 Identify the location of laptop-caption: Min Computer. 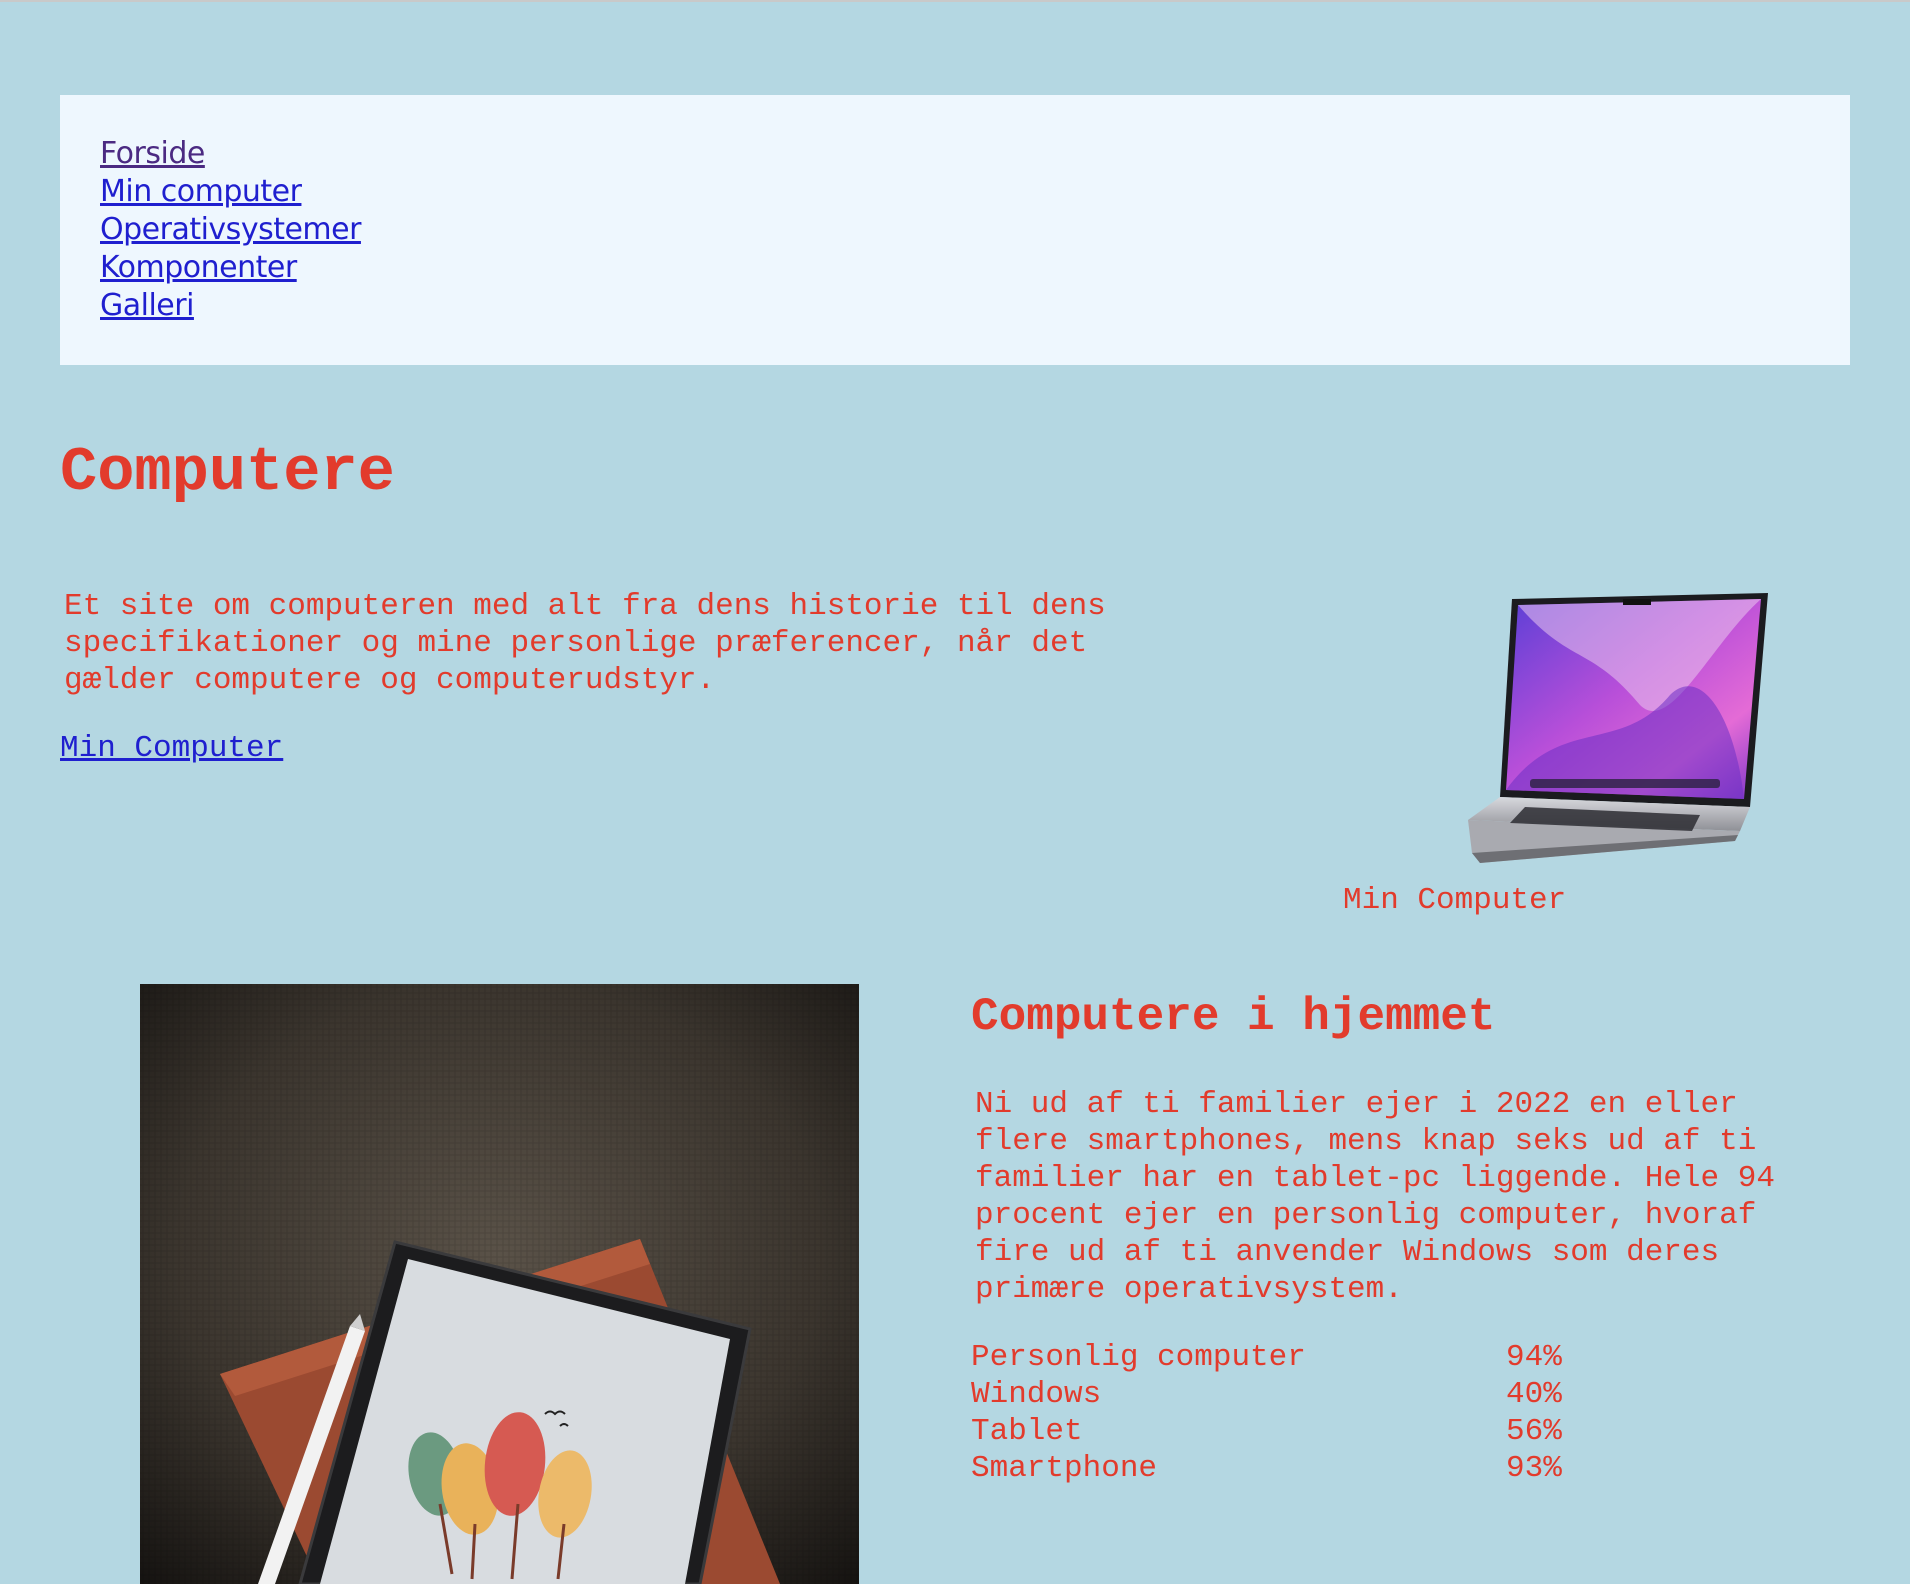
(1455, 900).